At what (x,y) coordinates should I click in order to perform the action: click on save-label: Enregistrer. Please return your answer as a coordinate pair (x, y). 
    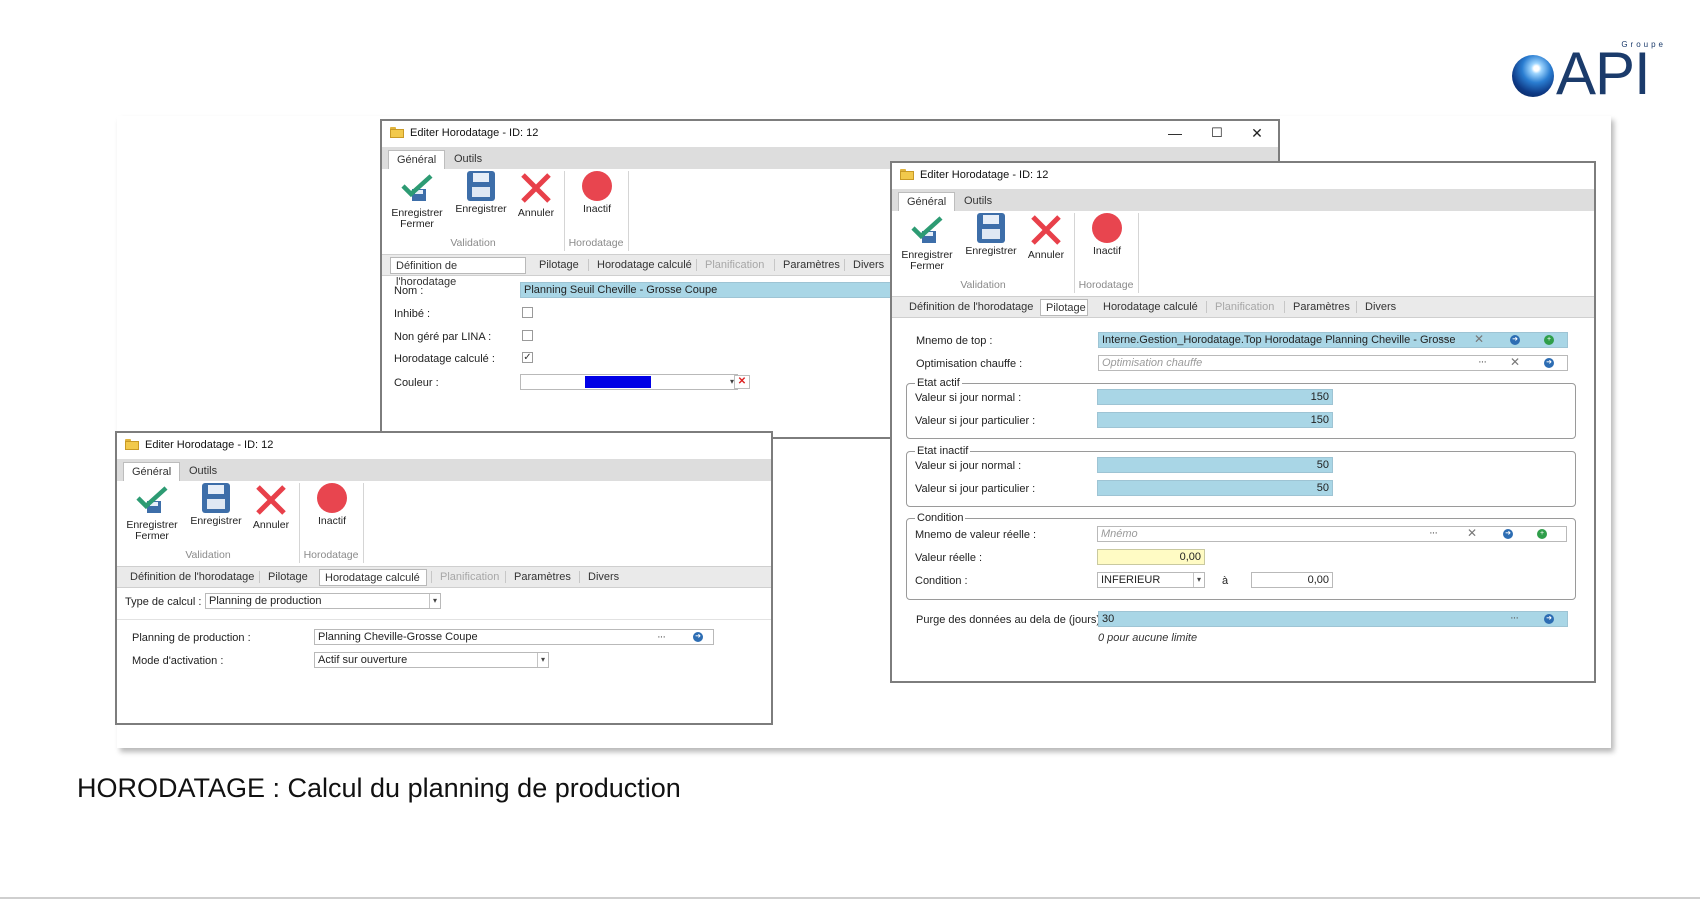
    Looking at the image, I should click on (216, 521).